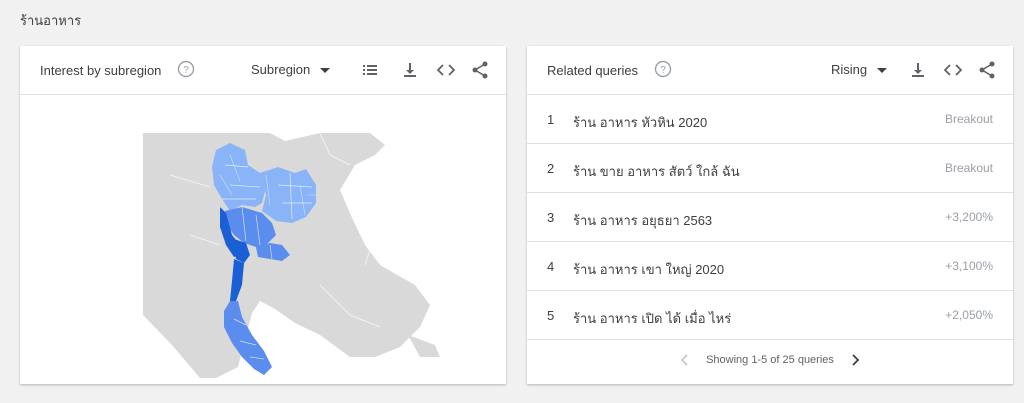 This screenshot has width=1024, height=403. I want to click on query-rank: 5, so click(551, 315).